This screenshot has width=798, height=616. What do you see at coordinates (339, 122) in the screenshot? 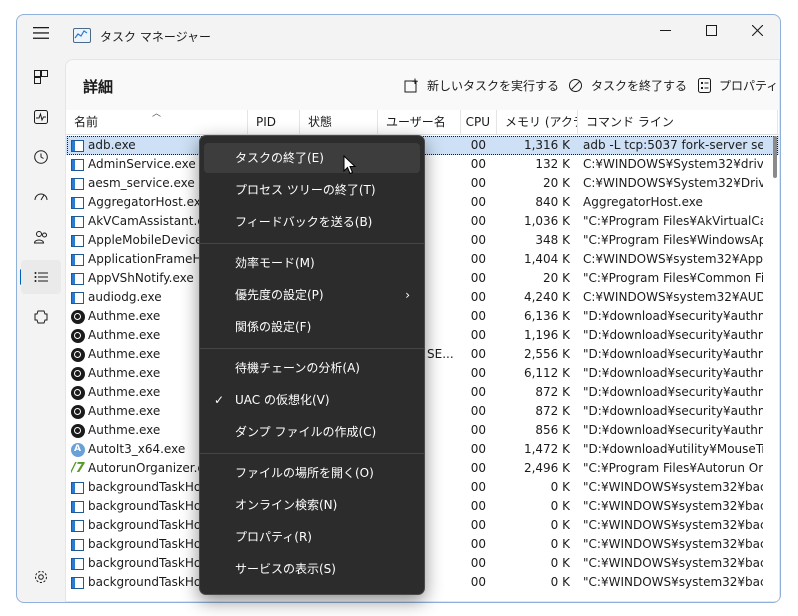
I see `column-header-status: 状態` at bounding box center [339, 122].